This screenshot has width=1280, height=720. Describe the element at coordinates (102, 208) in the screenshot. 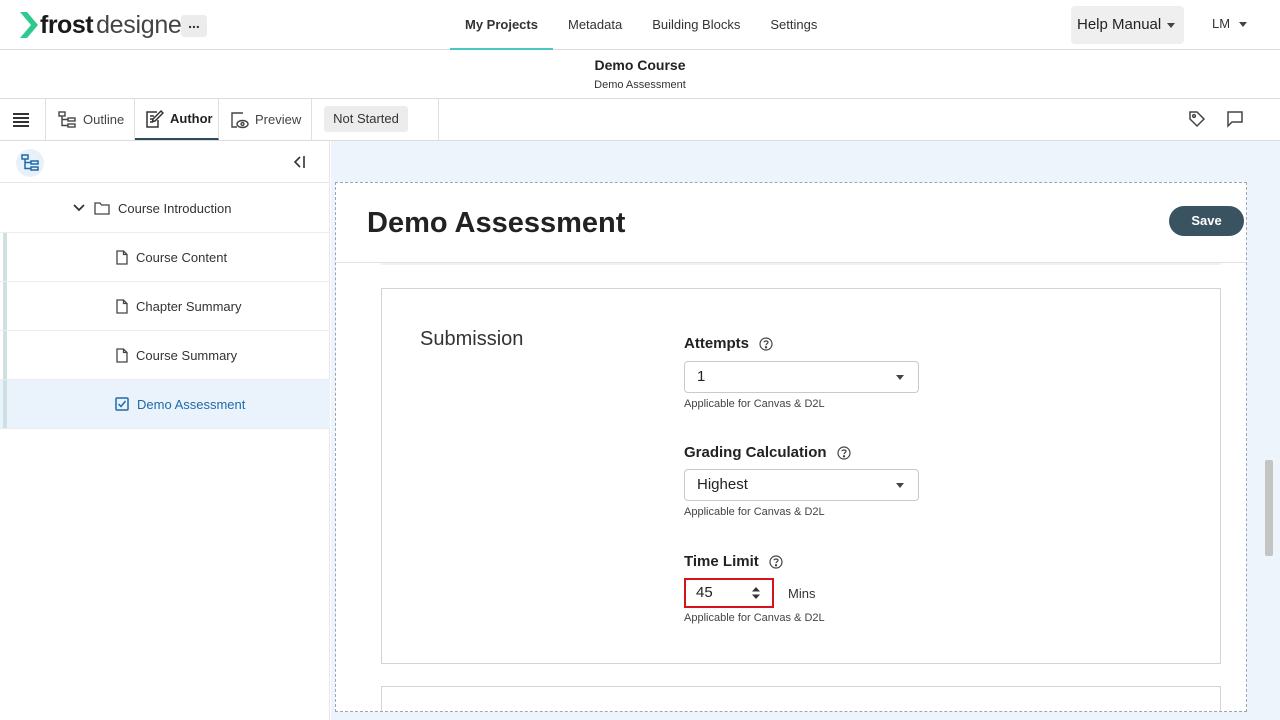

I see `folder-icon` at that location.